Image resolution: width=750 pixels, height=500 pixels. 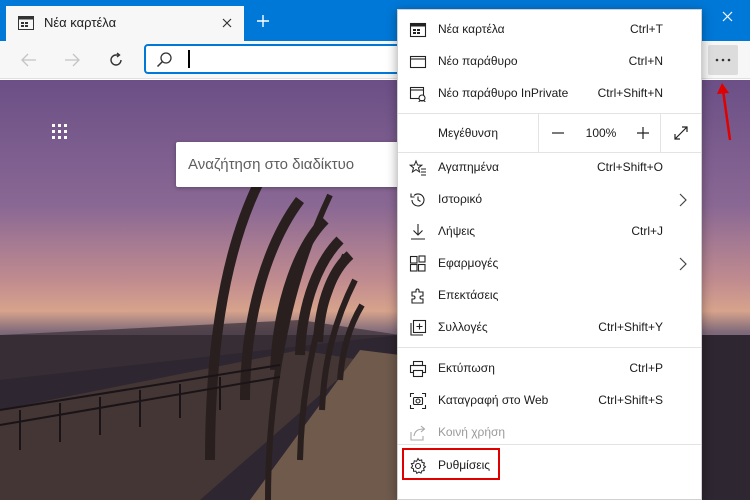 I want to click on refresh-button, so click(x=116, y=60).